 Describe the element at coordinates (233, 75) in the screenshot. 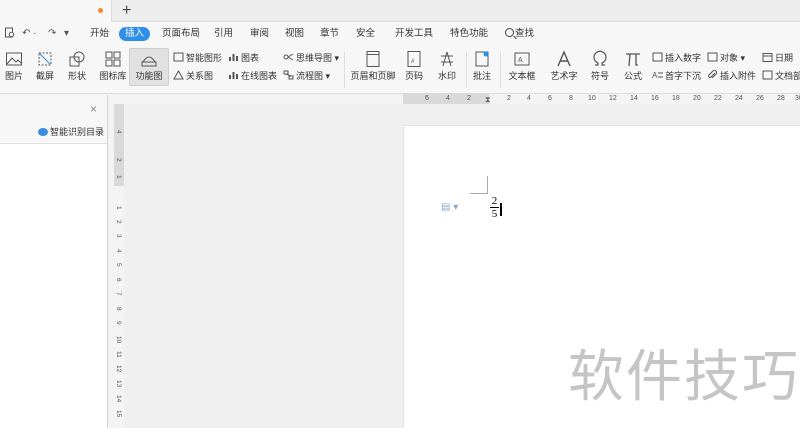

I see `online-chart-icon` at that location.